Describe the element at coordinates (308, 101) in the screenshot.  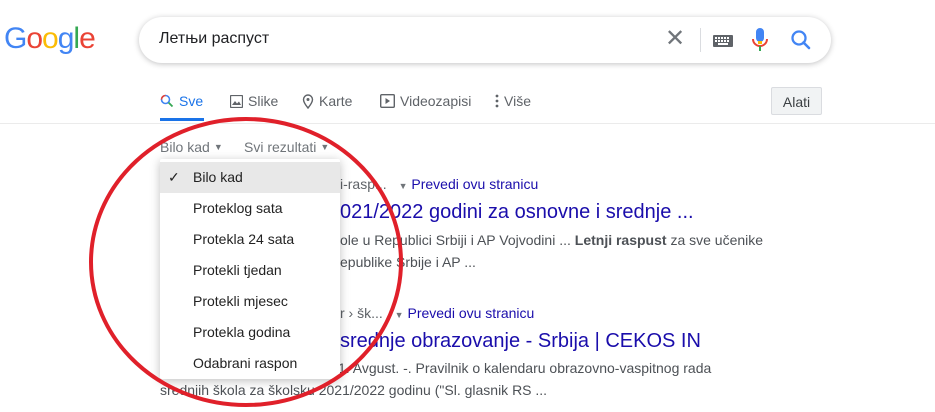
I see `map-pin-icon` at that location.